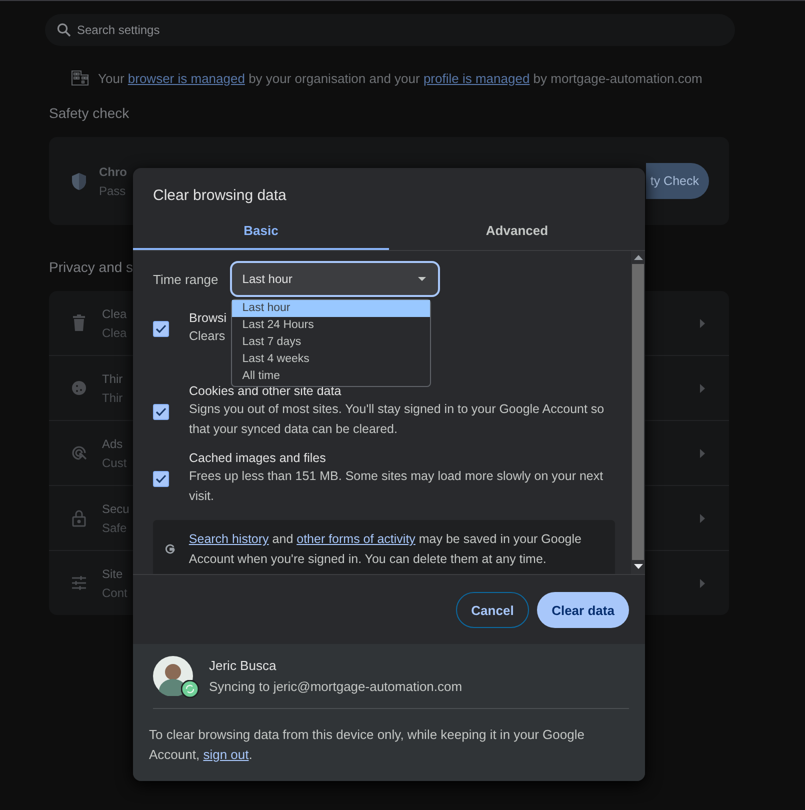 Image resolution: width=805 pixels, height=810 pixels. I want to click on menu-option: Last 4 weeks, so click(331, 359).